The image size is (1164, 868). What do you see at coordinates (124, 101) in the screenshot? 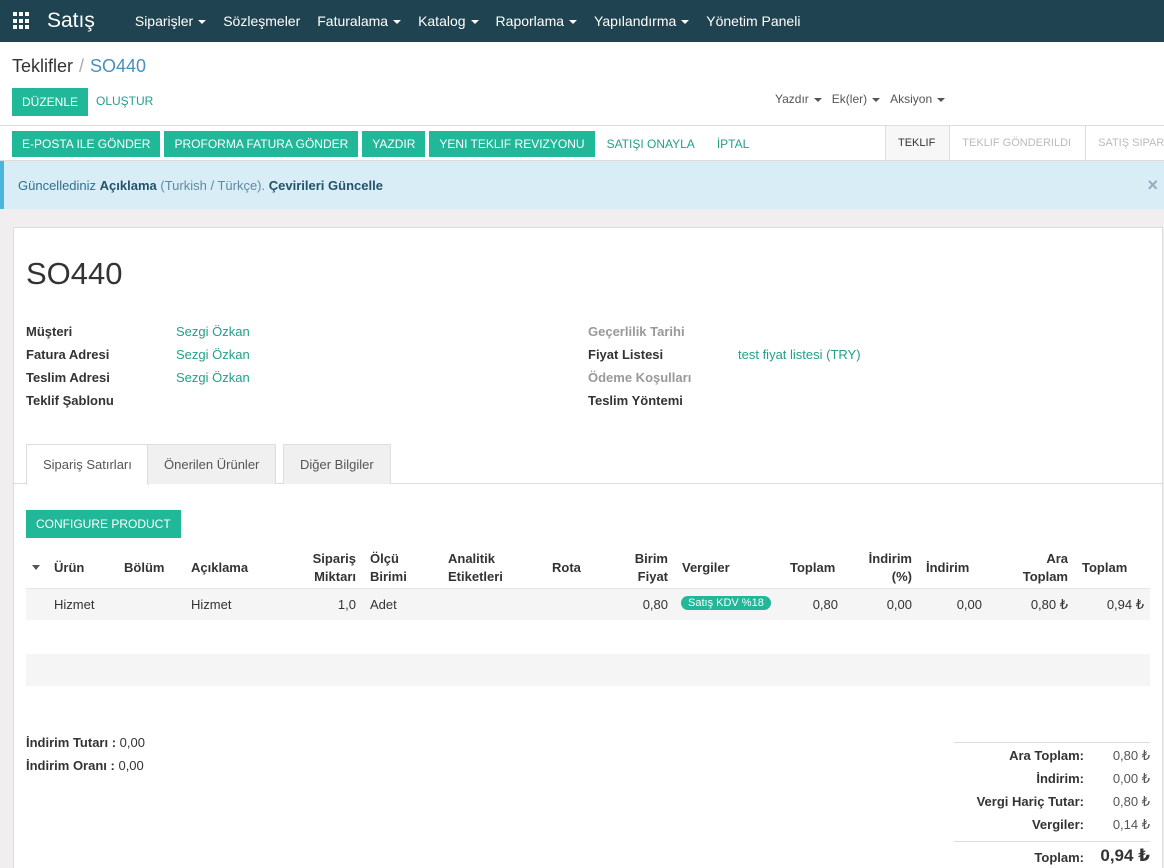
I see `create-button: OLUŞTUR` at bounding box center [124, 101].